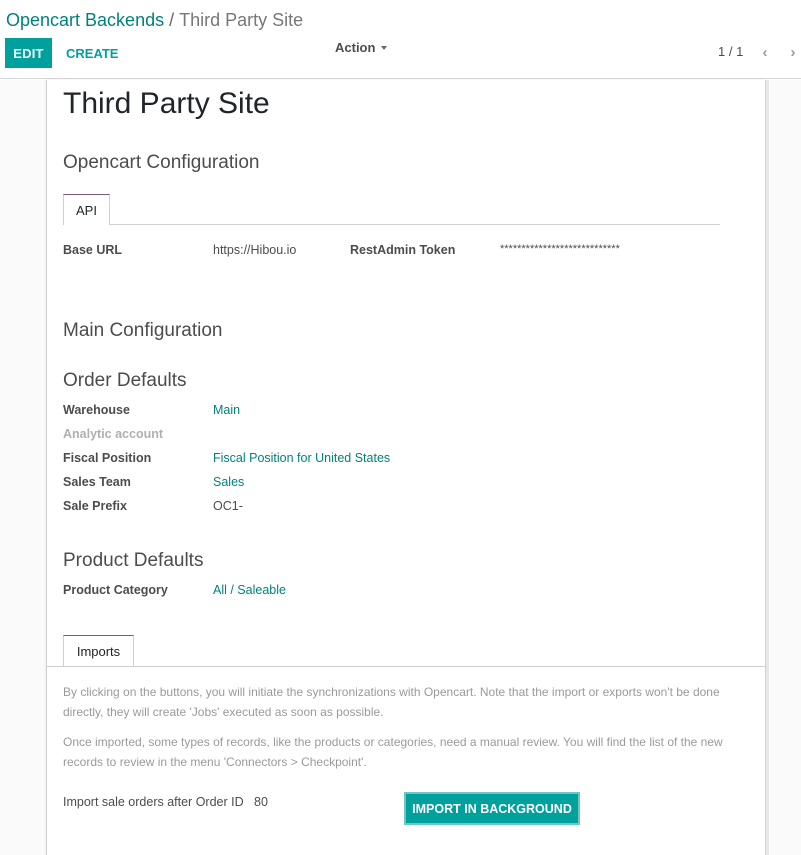 Image resolution: width=801 pixels, height=855 pixels. What do you see at coordinates (28, 53) in the screenshot?
I see `edit-button: EDIT` at bounding box center [28, 53].